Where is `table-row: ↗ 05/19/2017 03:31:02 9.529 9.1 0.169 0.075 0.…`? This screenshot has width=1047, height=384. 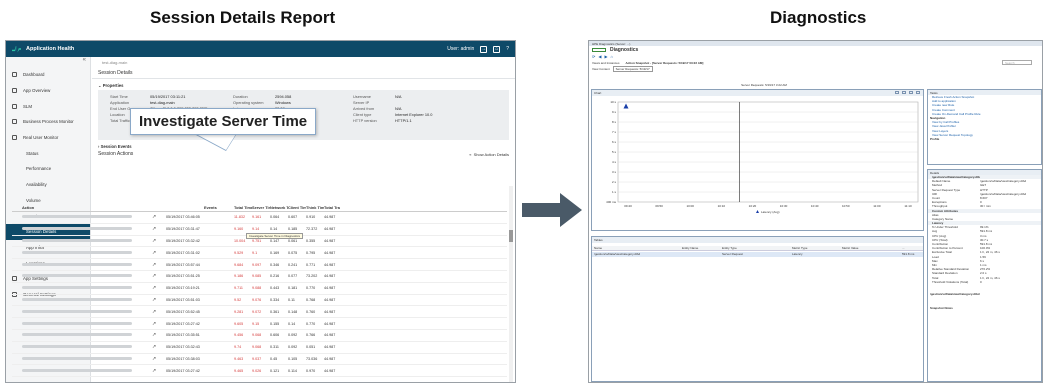 table-row: ↗ 05/19/2017 03:31:02 9.529 9.1 0.169 0.075 0.… is located at coordinates (259, 253).